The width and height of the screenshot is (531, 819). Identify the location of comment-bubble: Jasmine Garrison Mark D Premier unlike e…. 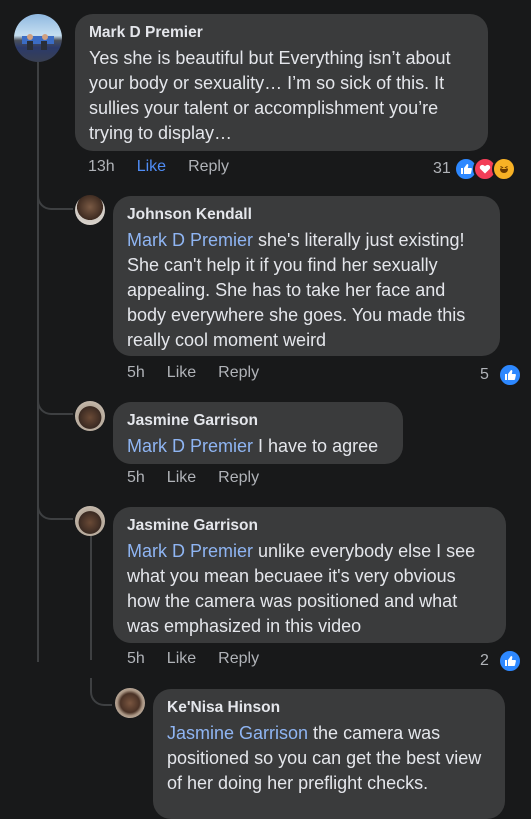
(309, 575).